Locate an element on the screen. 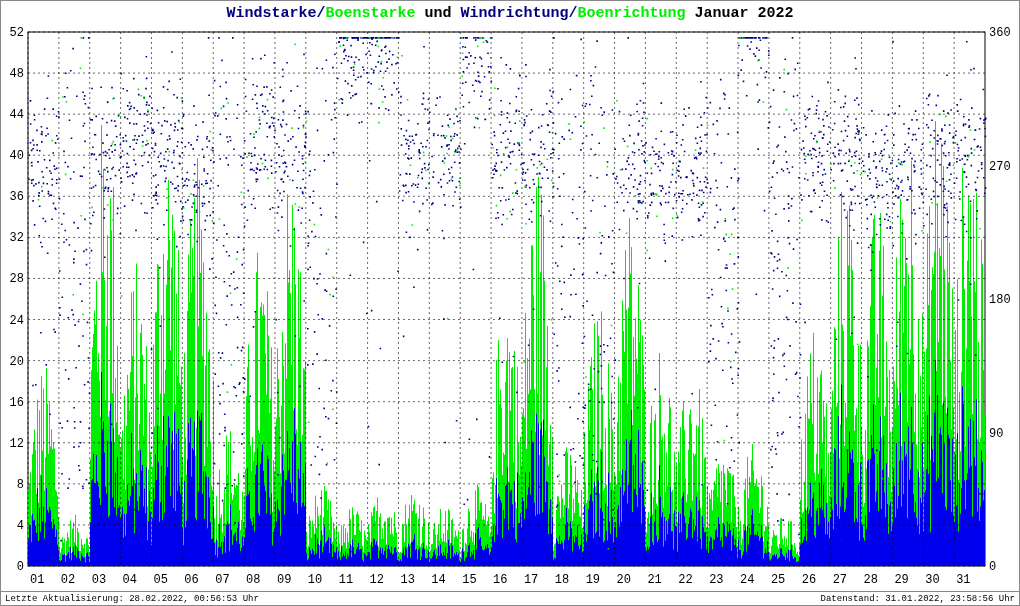 Image resolution: width=1020 pixels, height=606 pixels. axis-tick-label: 26 is located at coordinates (809, 580).